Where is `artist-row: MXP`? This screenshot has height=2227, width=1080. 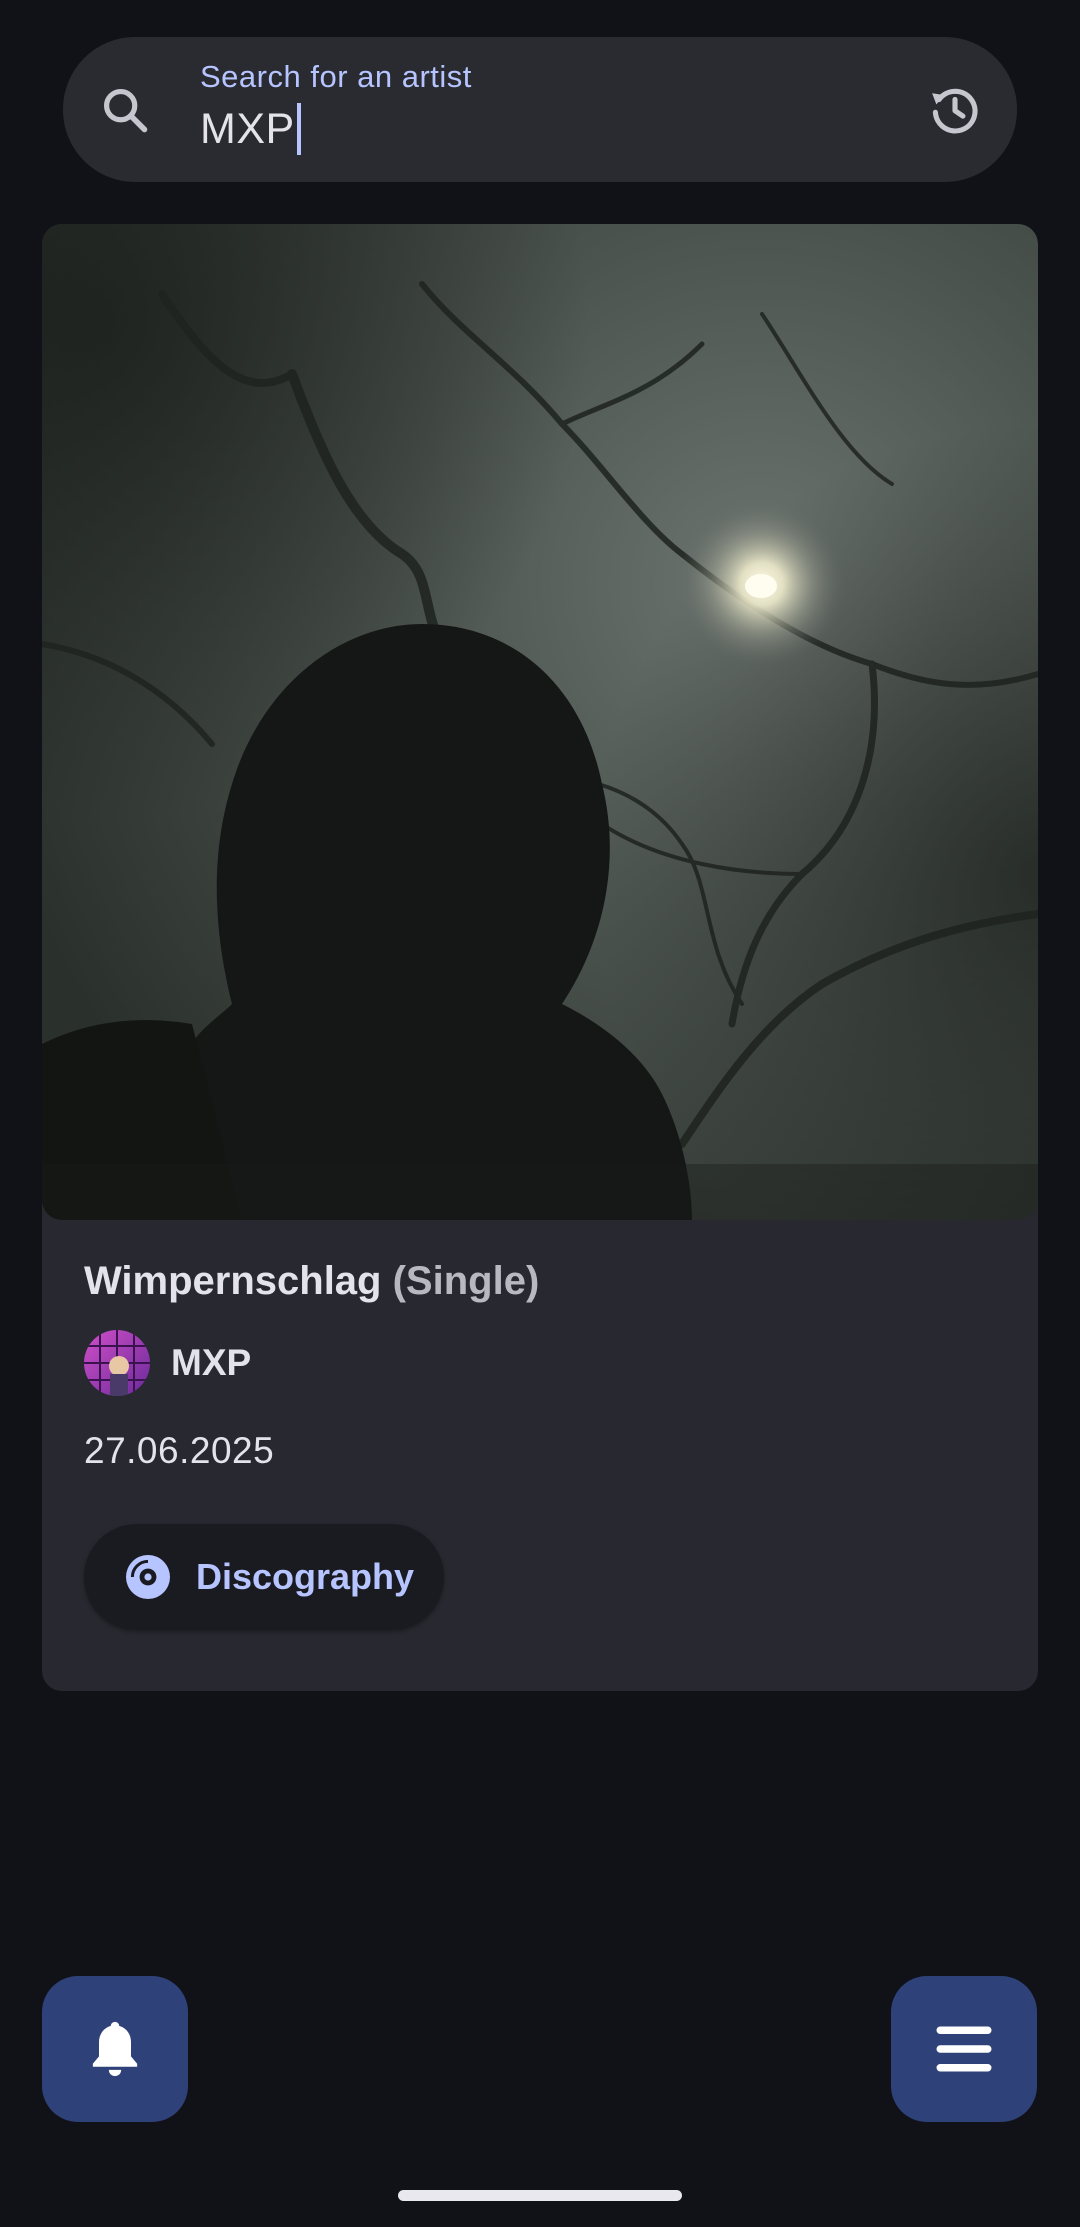
artist-row: MXP is located at coordinates (540, 1363).